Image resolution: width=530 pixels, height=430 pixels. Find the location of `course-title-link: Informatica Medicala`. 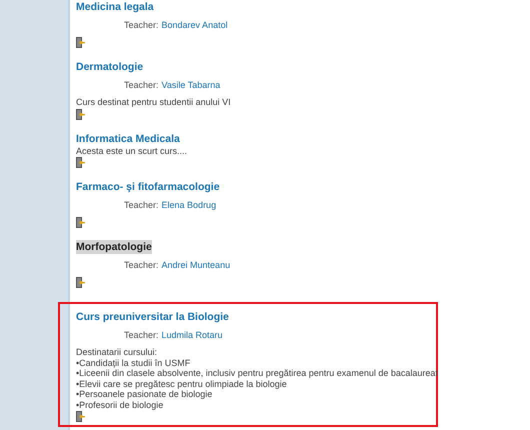

course-title-link: Informatica Medicala is located at coordinates (128, 139).